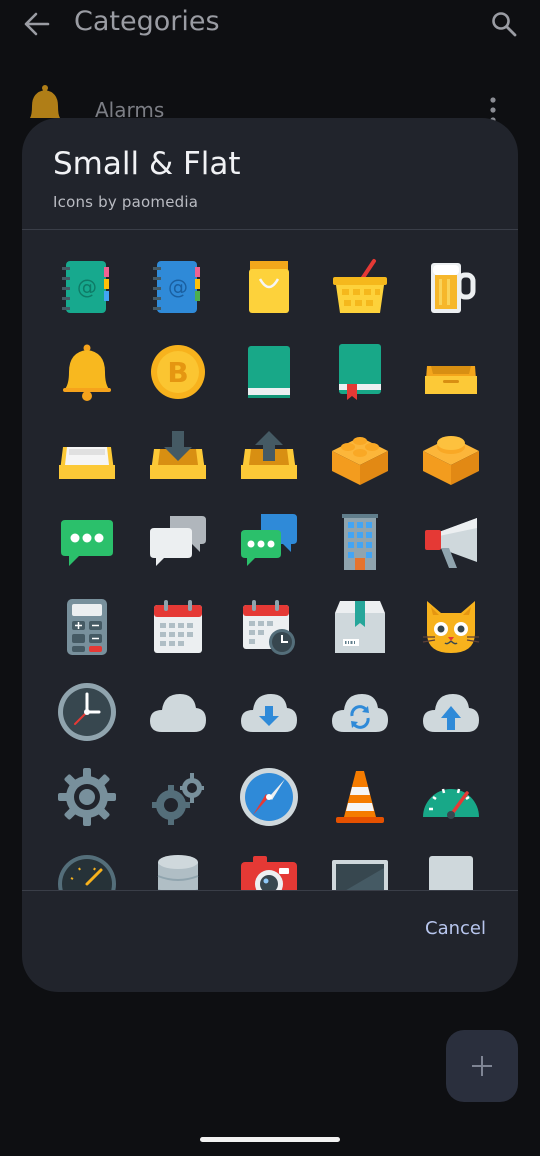 Image resolution: width=540 pixels, height=1156 pixels. I want to click on dialog-subtitle: Icons by paomedia, so click(126, 202).